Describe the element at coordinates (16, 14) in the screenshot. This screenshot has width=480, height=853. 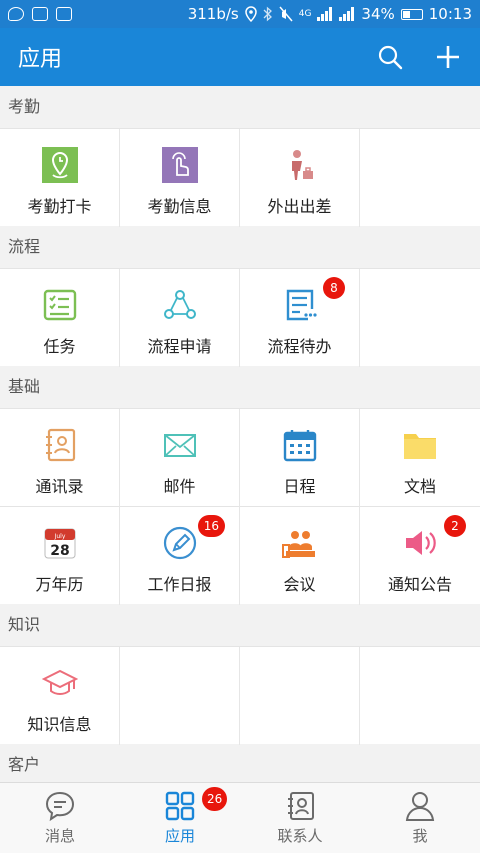
I see `chat-icon` at that location.